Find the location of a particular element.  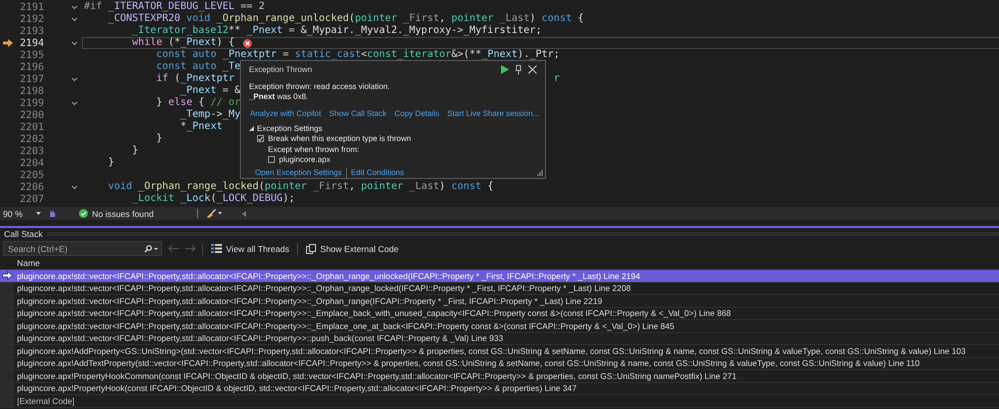

call-stack-row: plugincore.apx!std::vector<IFCAPI::Property,std::allocator<IFCAPI::Property>>::_Orphan_range(IFCAPI::Property * _First, IFCAPI::Property * _Last) Line 2219 is located at coordinates (499, 301).